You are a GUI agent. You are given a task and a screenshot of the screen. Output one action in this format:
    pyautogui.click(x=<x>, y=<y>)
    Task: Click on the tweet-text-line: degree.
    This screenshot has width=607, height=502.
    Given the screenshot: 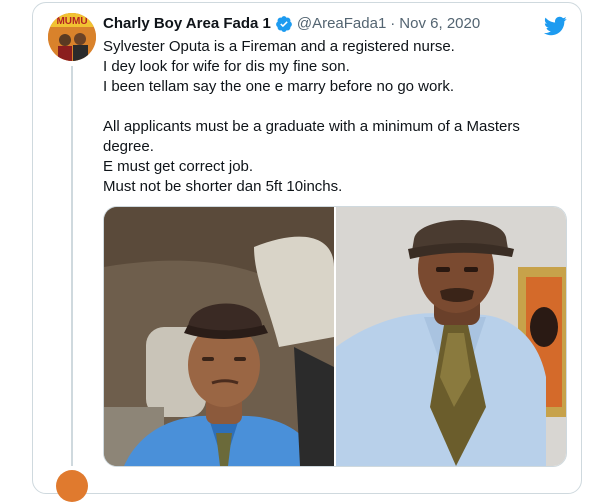 What is the action you would take?
    pyautogui.click(x=128, y=146)
    